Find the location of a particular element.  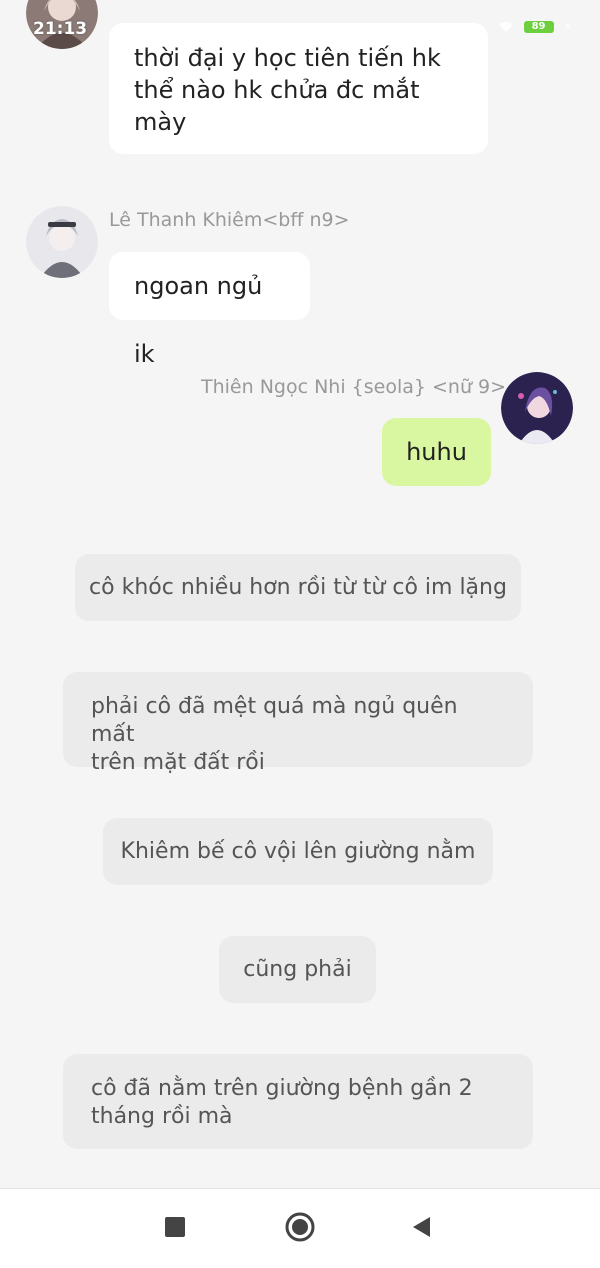

narration-text: Khiêm bế cô vội lên giường nằm is located at coordinates (298, 851).